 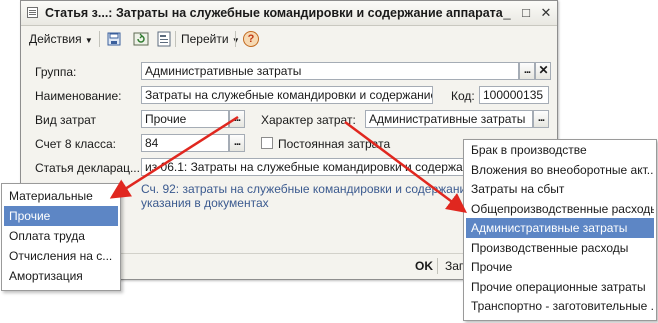 I want to click on arrow-to-cost-character-menu, so click(x=406, y=166).